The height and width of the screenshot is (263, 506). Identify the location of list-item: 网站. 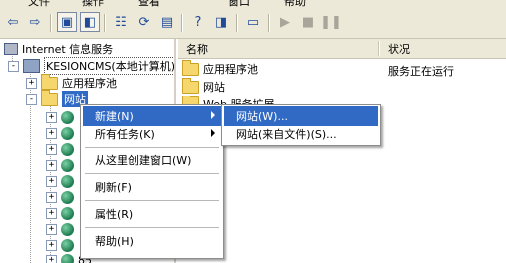
(203, 86).